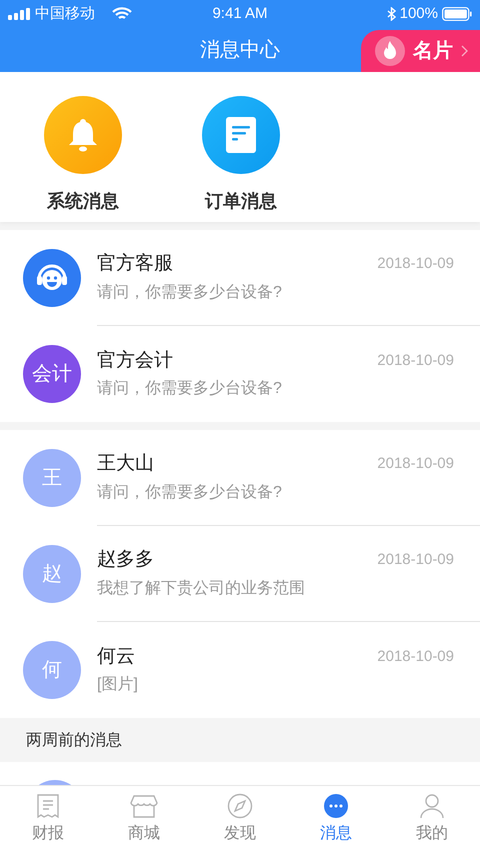  What do you see at coordinates (240, 50) in the screenshot?
I see `page-title: 消息中心` at bounding box center [240, 50].